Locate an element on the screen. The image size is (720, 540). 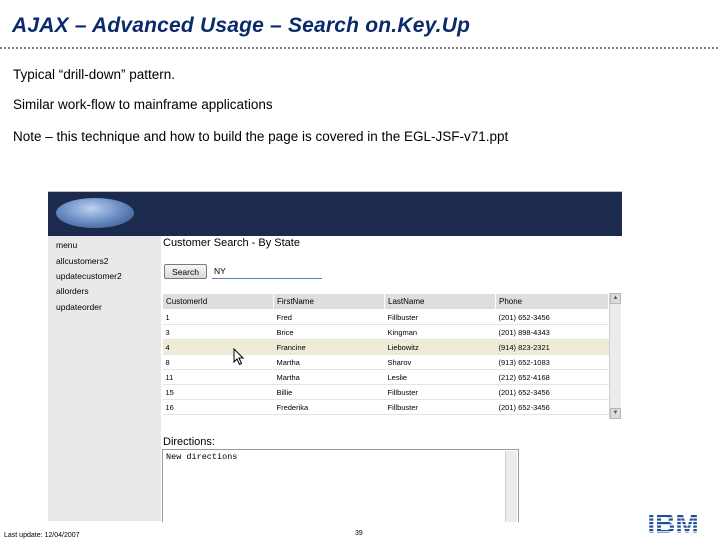
table-scrollbar: ▲ ▼ is located at coordinates (615, 356).